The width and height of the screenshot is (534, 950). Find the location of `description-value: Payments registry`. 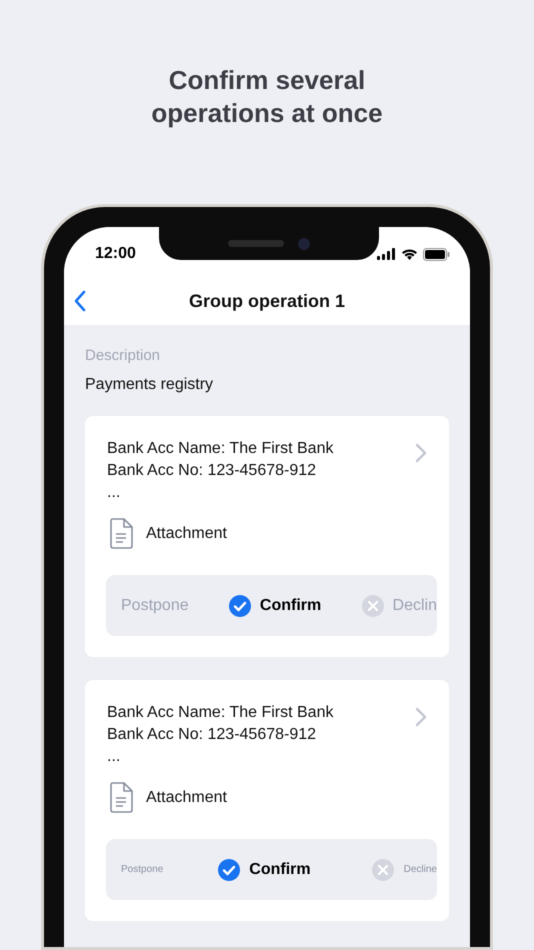

description-value: Payments registry is located at coordinates (149, 385).